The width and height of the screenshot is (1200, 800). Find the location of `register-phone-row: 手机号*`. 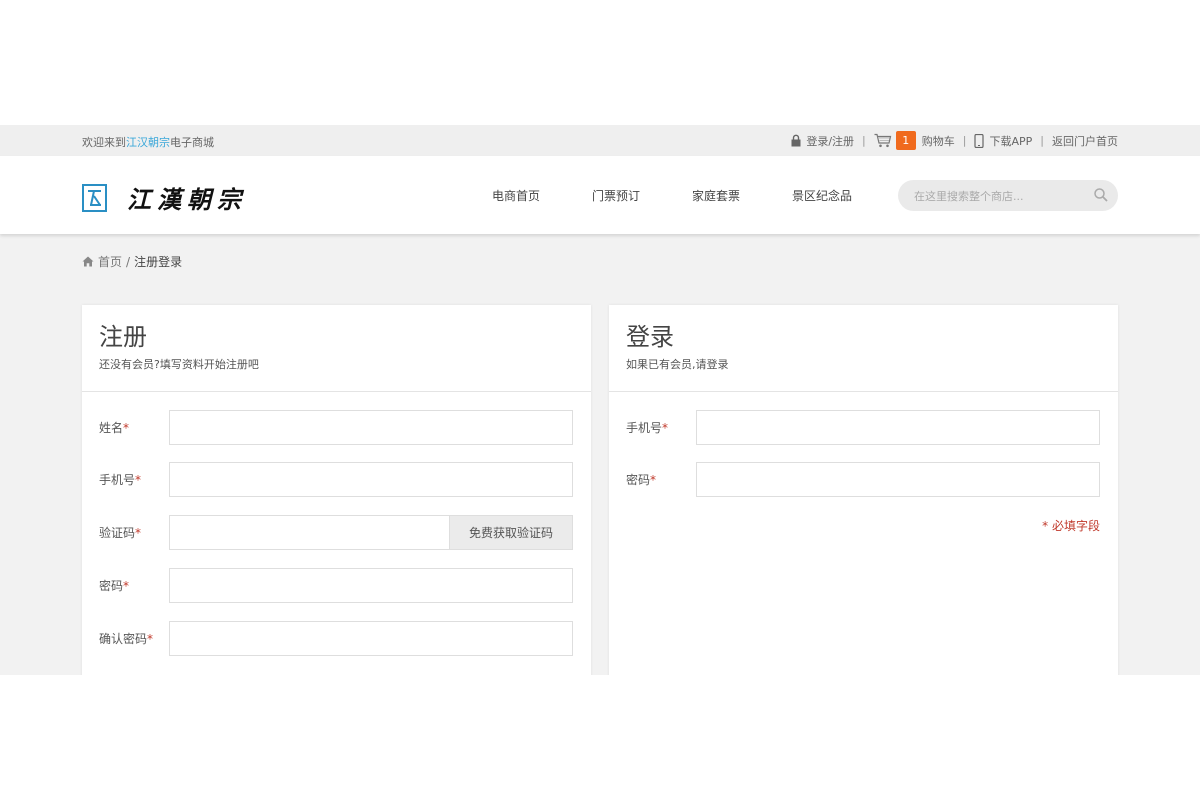

register-phone-row: 手机号* is located at coordinates (336, 479).